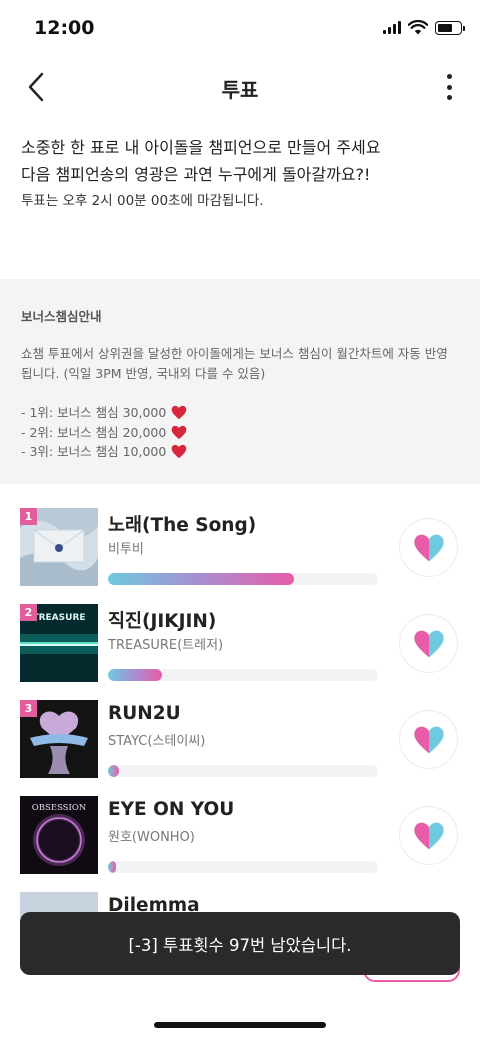 Image resolution: width=480 pixels, height=1039 pixels. Describe the element at coordinates (126, 549) in the screenshot. I see `song-artist: 비투비` at that location.